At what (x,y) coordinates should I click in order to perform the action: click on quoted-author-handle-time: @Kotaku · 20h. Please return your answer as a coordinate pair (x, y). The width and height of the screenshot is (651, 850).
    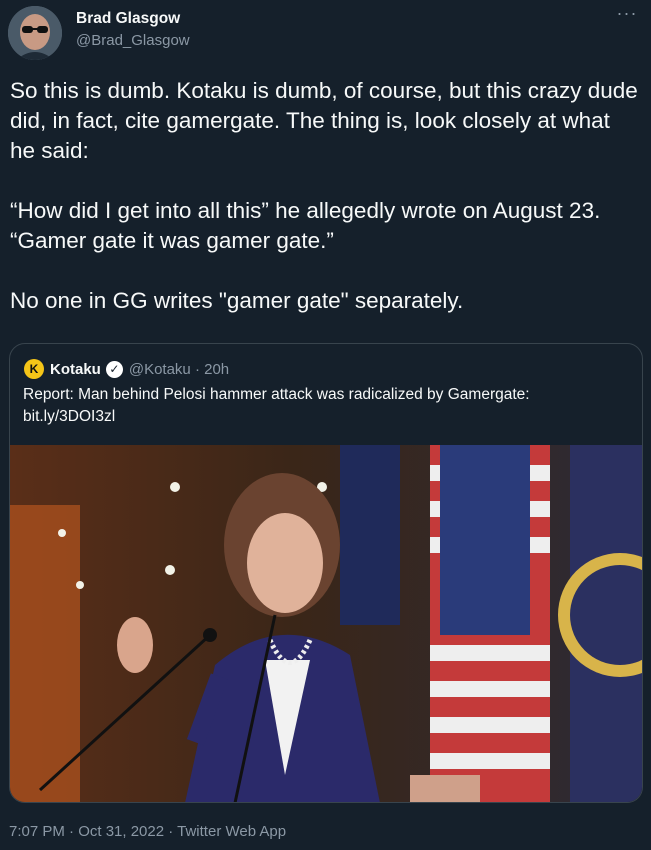
    Looking at the image, I should click on (179, 369).